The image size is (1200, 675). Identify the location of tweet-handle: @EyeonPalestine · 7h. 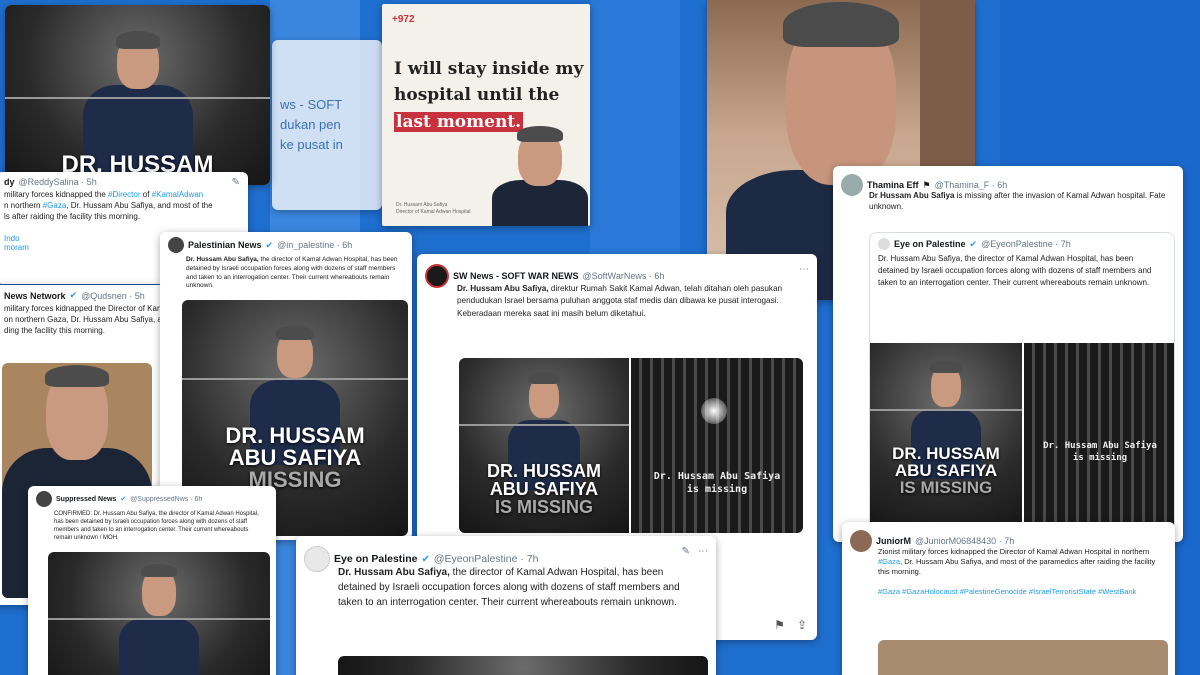
(486, 559).